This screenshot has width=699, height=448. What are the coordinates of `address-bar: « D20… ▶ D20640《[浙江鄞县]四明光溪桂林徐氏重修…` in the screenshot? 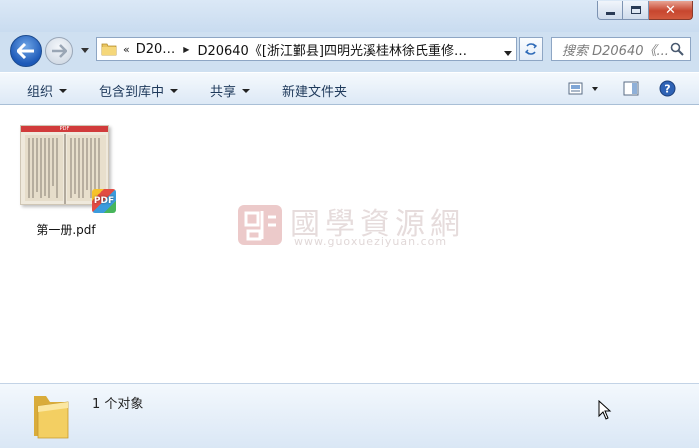 It's located at (306, 49).